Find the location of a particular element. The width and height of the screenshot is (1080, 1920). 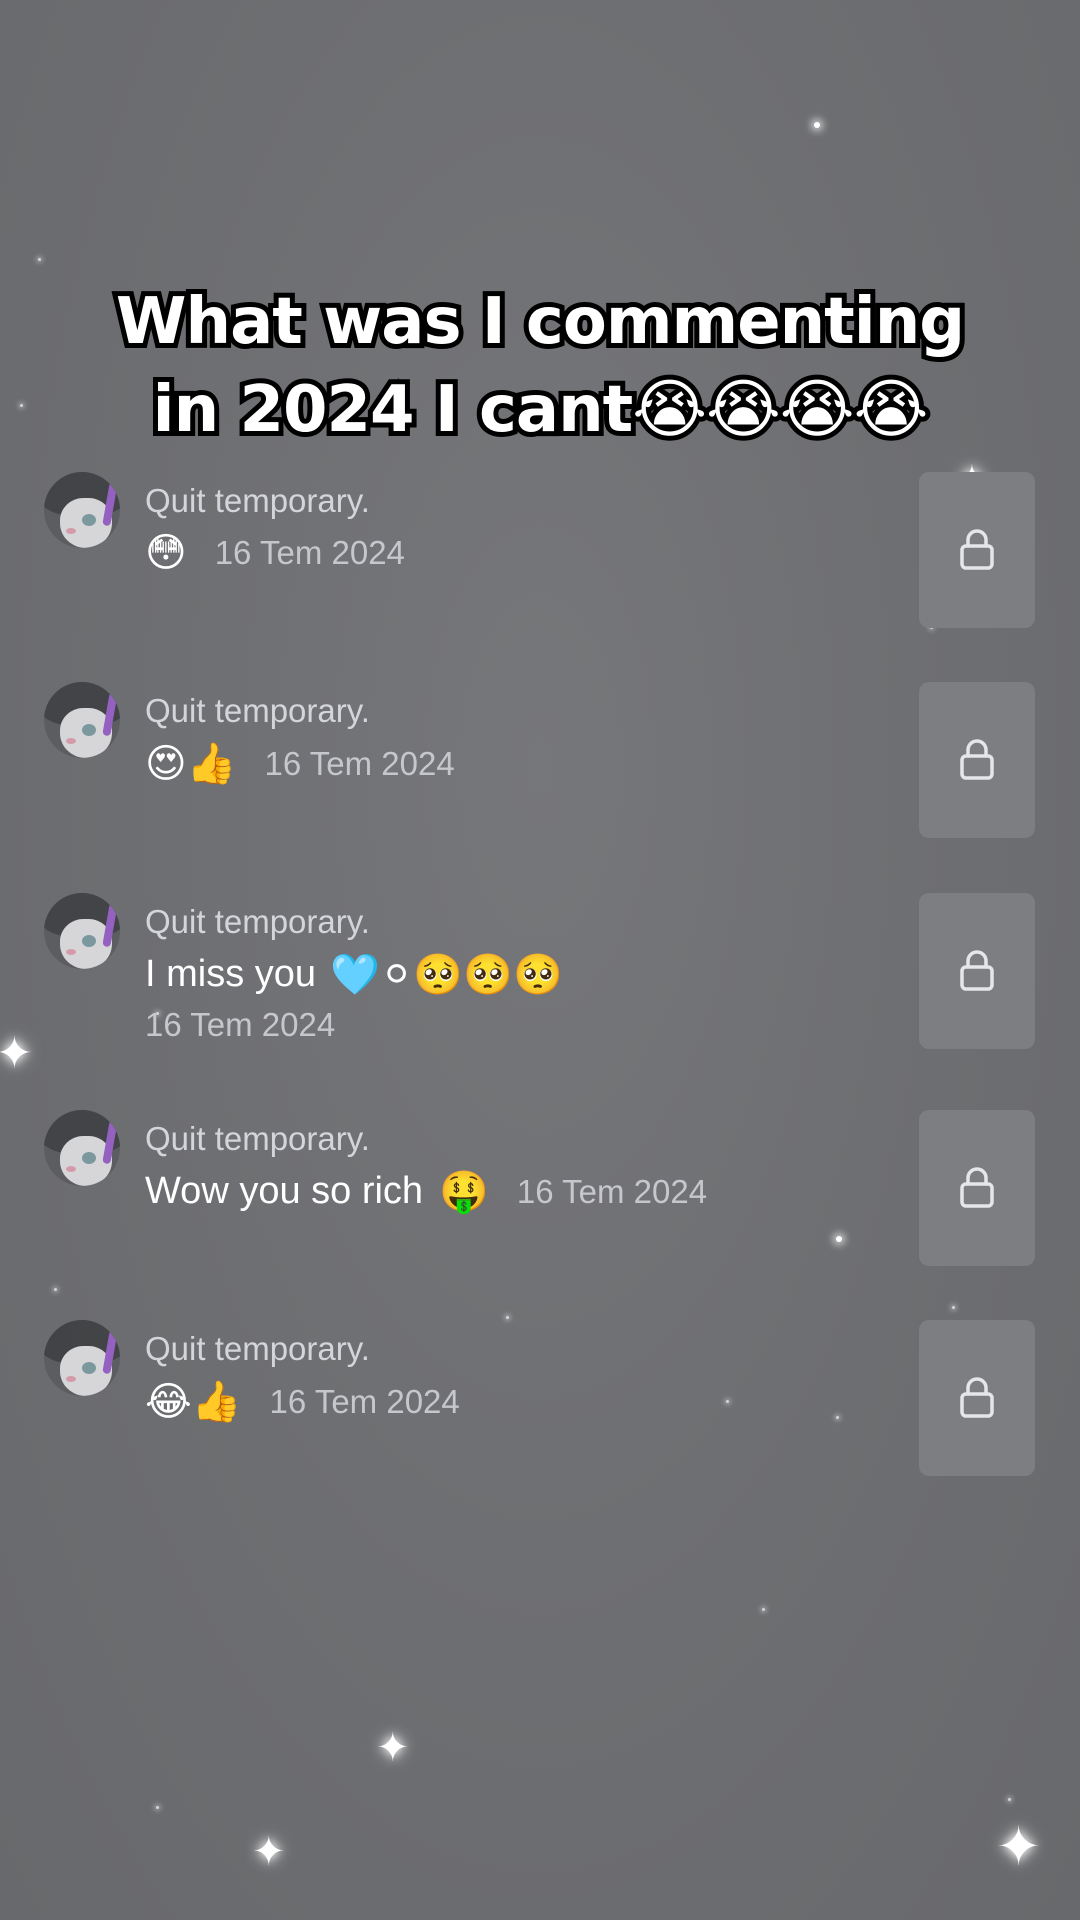

comment-body: I miss you 🩵⚪🥺🥺🥺 is located at coordinates (354, 974).